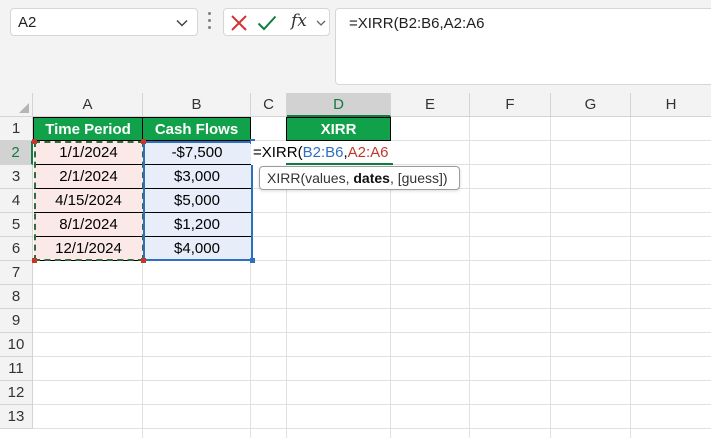  What do you see at coordinates (27, 22) in the screenshot?
I see `name-box-value: A2` at bounding box center [27, 22].